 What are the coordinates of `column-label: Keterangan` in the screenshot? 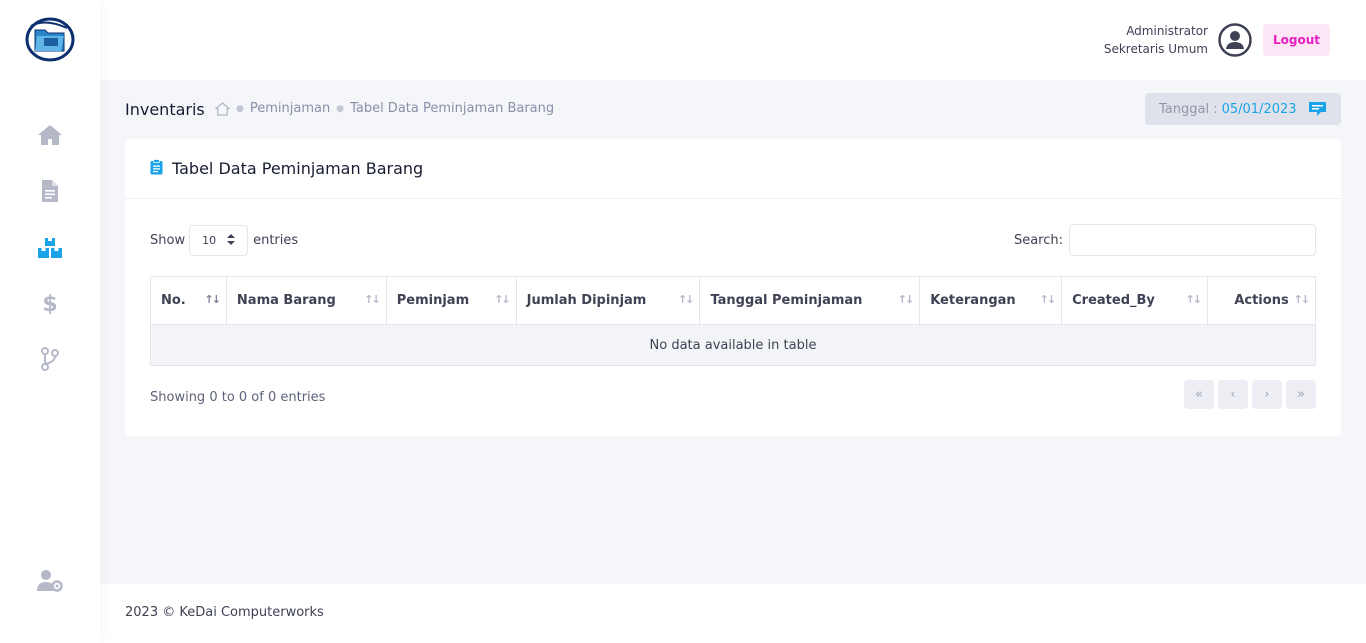 It's located at (973, 300).